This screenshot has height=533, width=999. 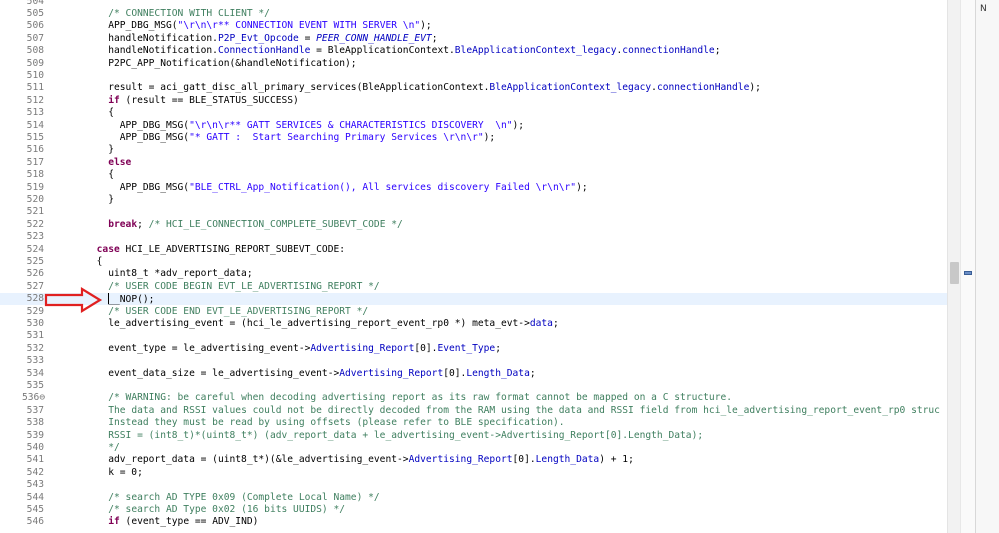 I want to click on code-text: if (result == BLE_STATUS_SUCCESS), so click(x=180, y=101).